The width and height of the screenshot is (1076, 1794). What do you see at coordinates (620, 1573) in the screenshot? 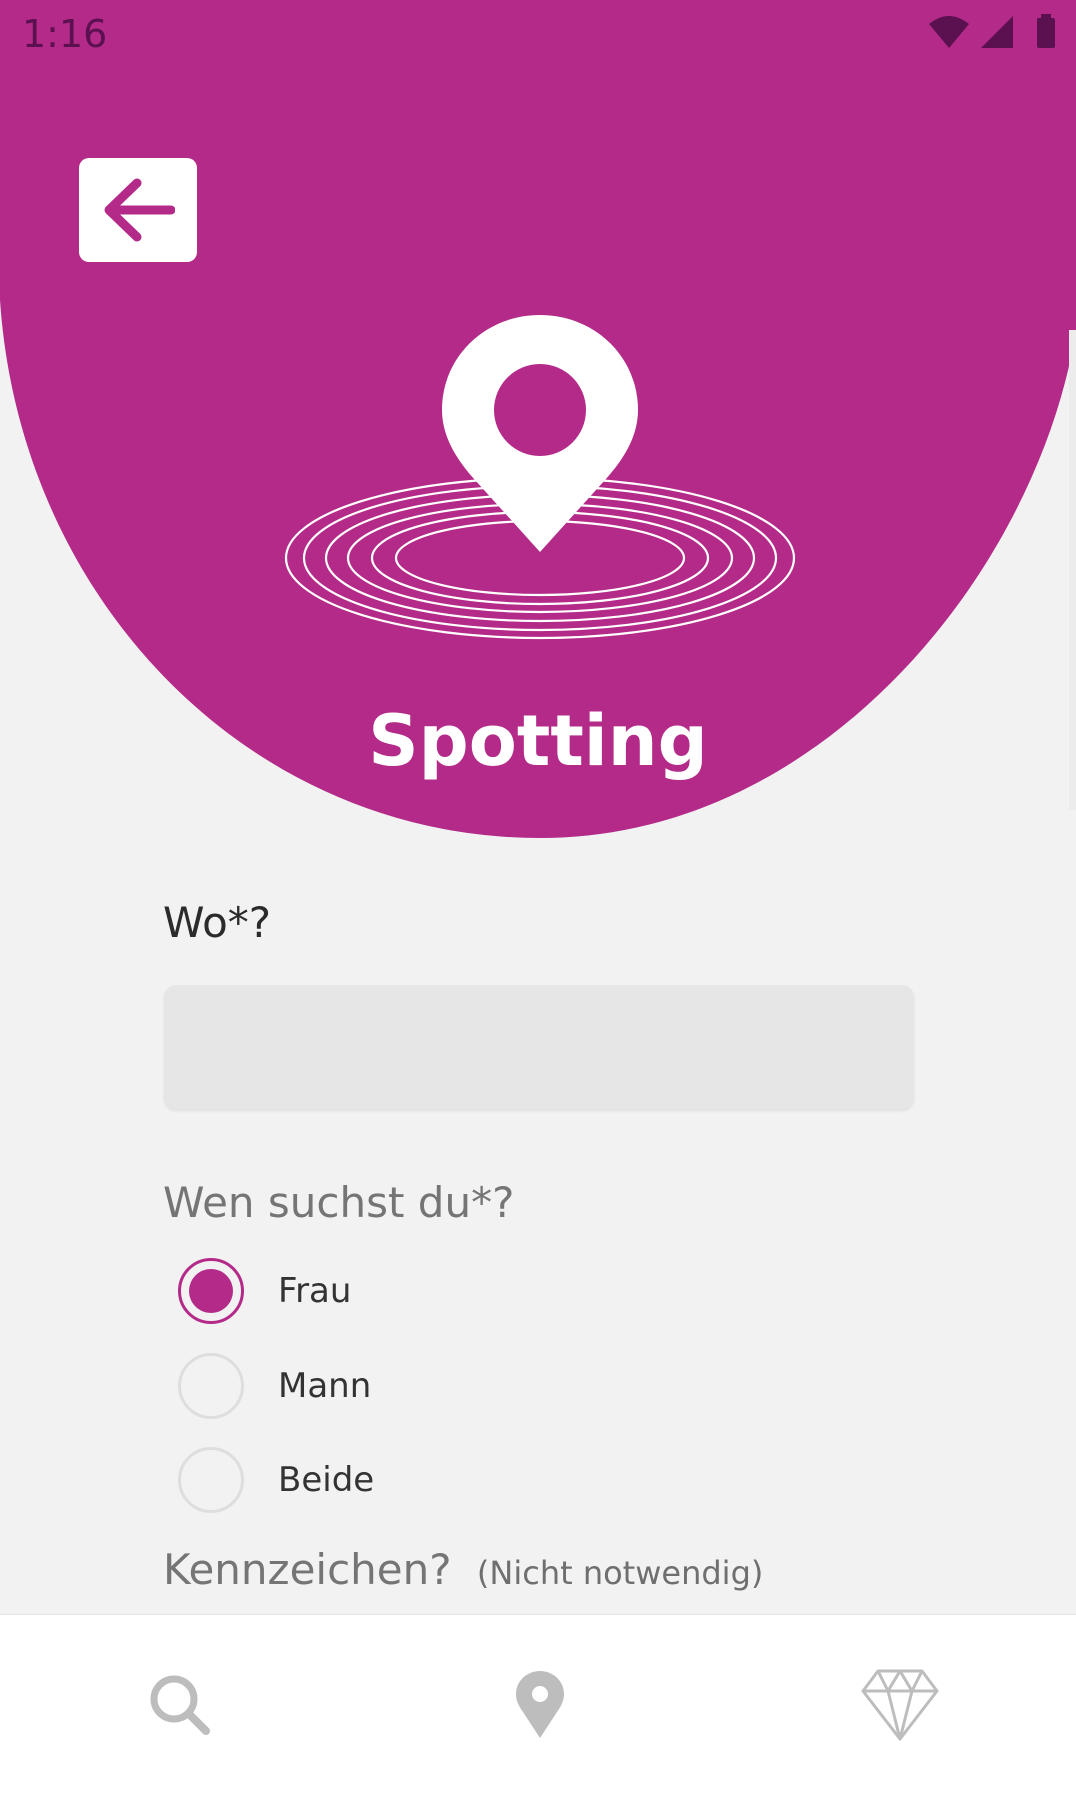
I see `marker-note: (Nicht notwendig)` at bounding box center [620, 1573].